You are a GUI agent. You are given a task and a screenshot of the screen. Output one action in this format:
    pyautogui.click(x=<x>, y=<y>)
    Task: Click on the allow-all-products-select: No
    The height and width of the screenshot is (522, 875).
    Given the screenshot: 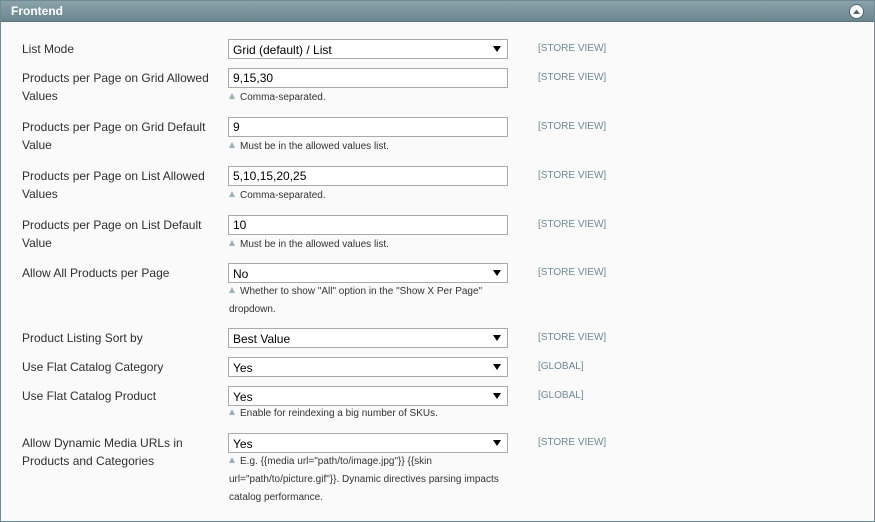 What is the action you would take?
    pyautogui.click(x=368, y=273)
    